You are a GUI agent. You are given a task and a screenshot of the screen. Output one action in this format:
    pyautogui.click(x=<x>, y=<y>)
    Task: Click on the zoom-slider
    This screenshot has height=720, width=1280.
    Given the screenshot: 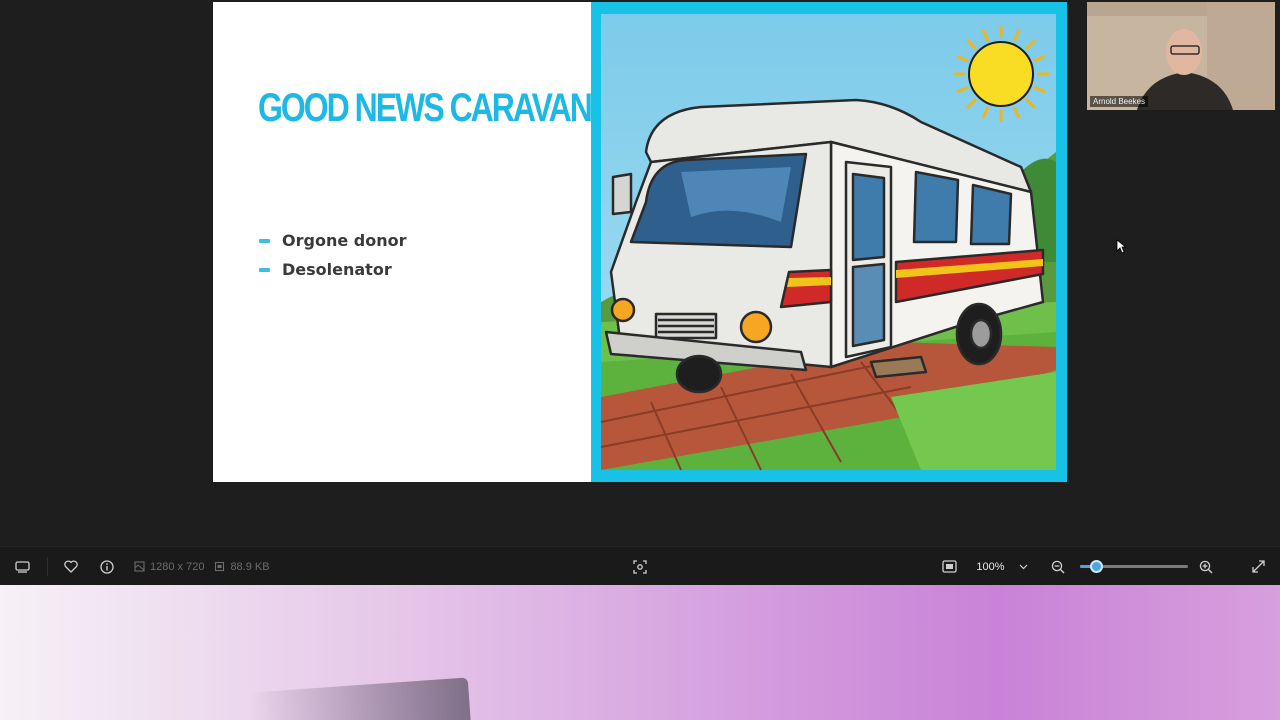 What is the action you would take?
    pyautogui.click(x=1134, y=566)
    